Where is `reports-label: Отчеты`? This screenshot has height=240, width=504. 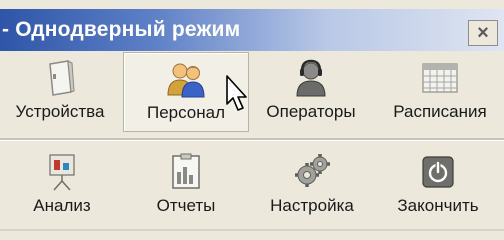 reports-label: Отчеты is located at coordinates (186, 205).